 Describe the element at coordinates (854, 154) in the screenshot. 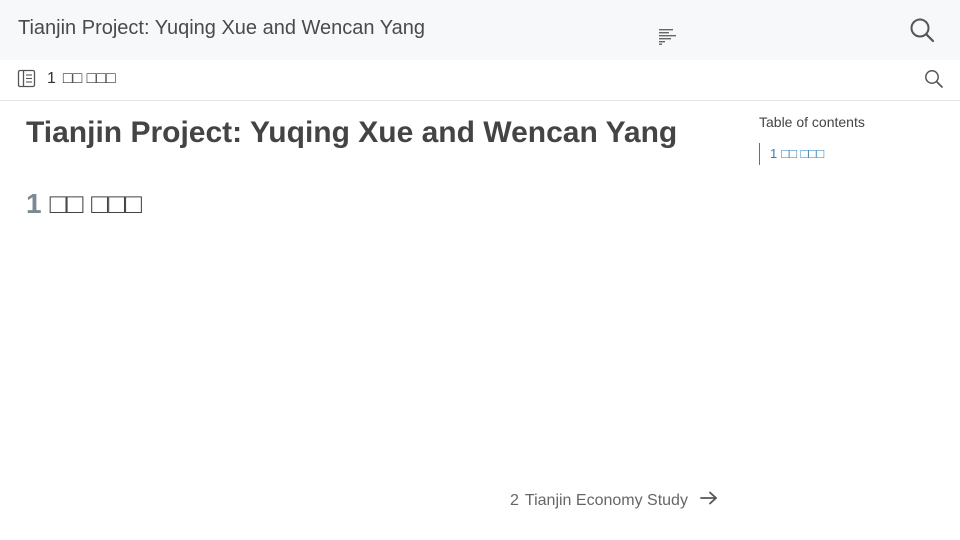

I see `toc-item: 1 □□ □□□` at that location.